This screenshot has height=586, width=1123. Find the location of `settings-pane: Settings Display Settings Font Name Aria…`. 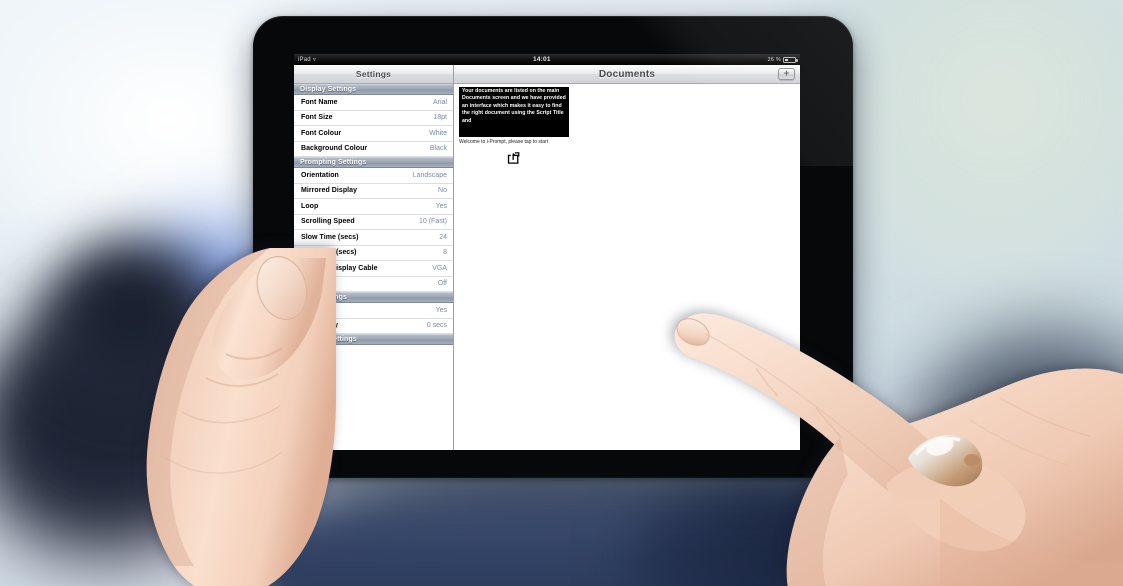

settings-pane: Settings Display Settings Font Name Aria… is located at coordinates (374, 257).